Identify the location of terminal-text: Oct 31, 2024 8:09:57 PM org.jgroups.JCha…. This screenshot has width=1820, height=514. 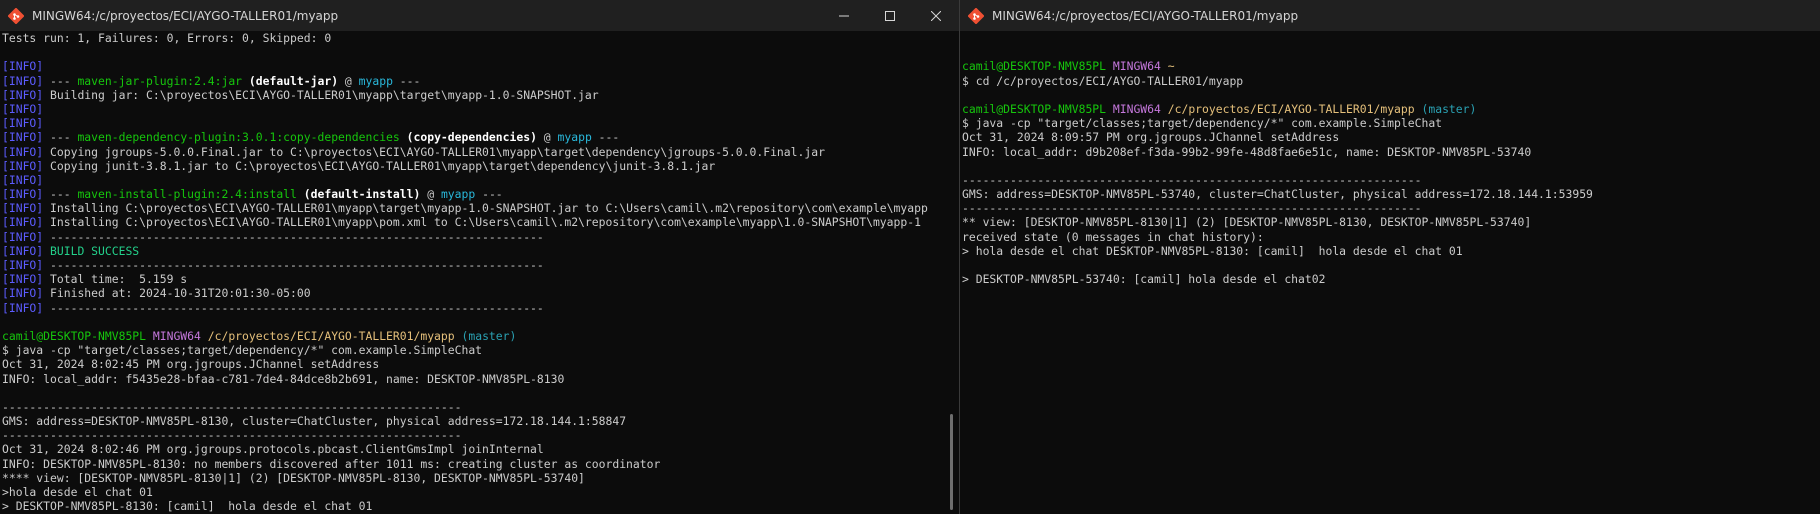
(1151, 137).